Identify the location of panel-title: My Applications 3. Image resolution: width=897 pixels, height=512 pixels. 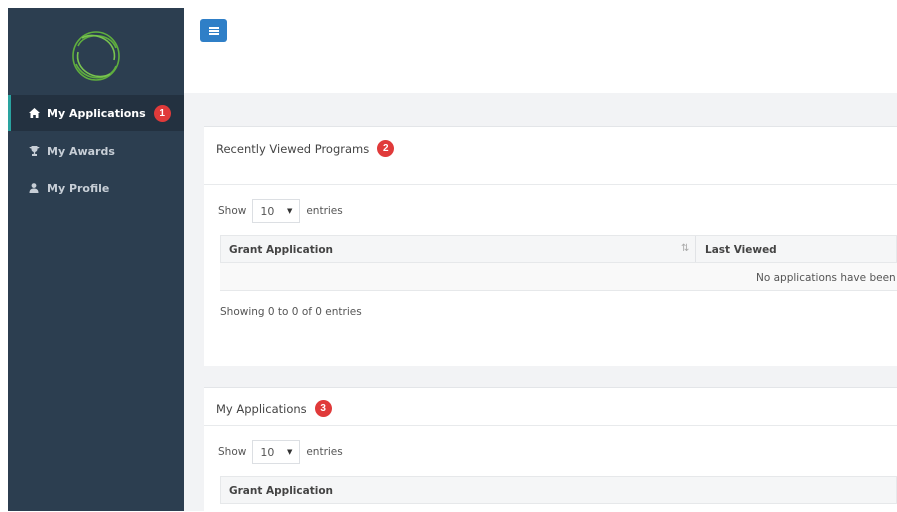
(274, 408).